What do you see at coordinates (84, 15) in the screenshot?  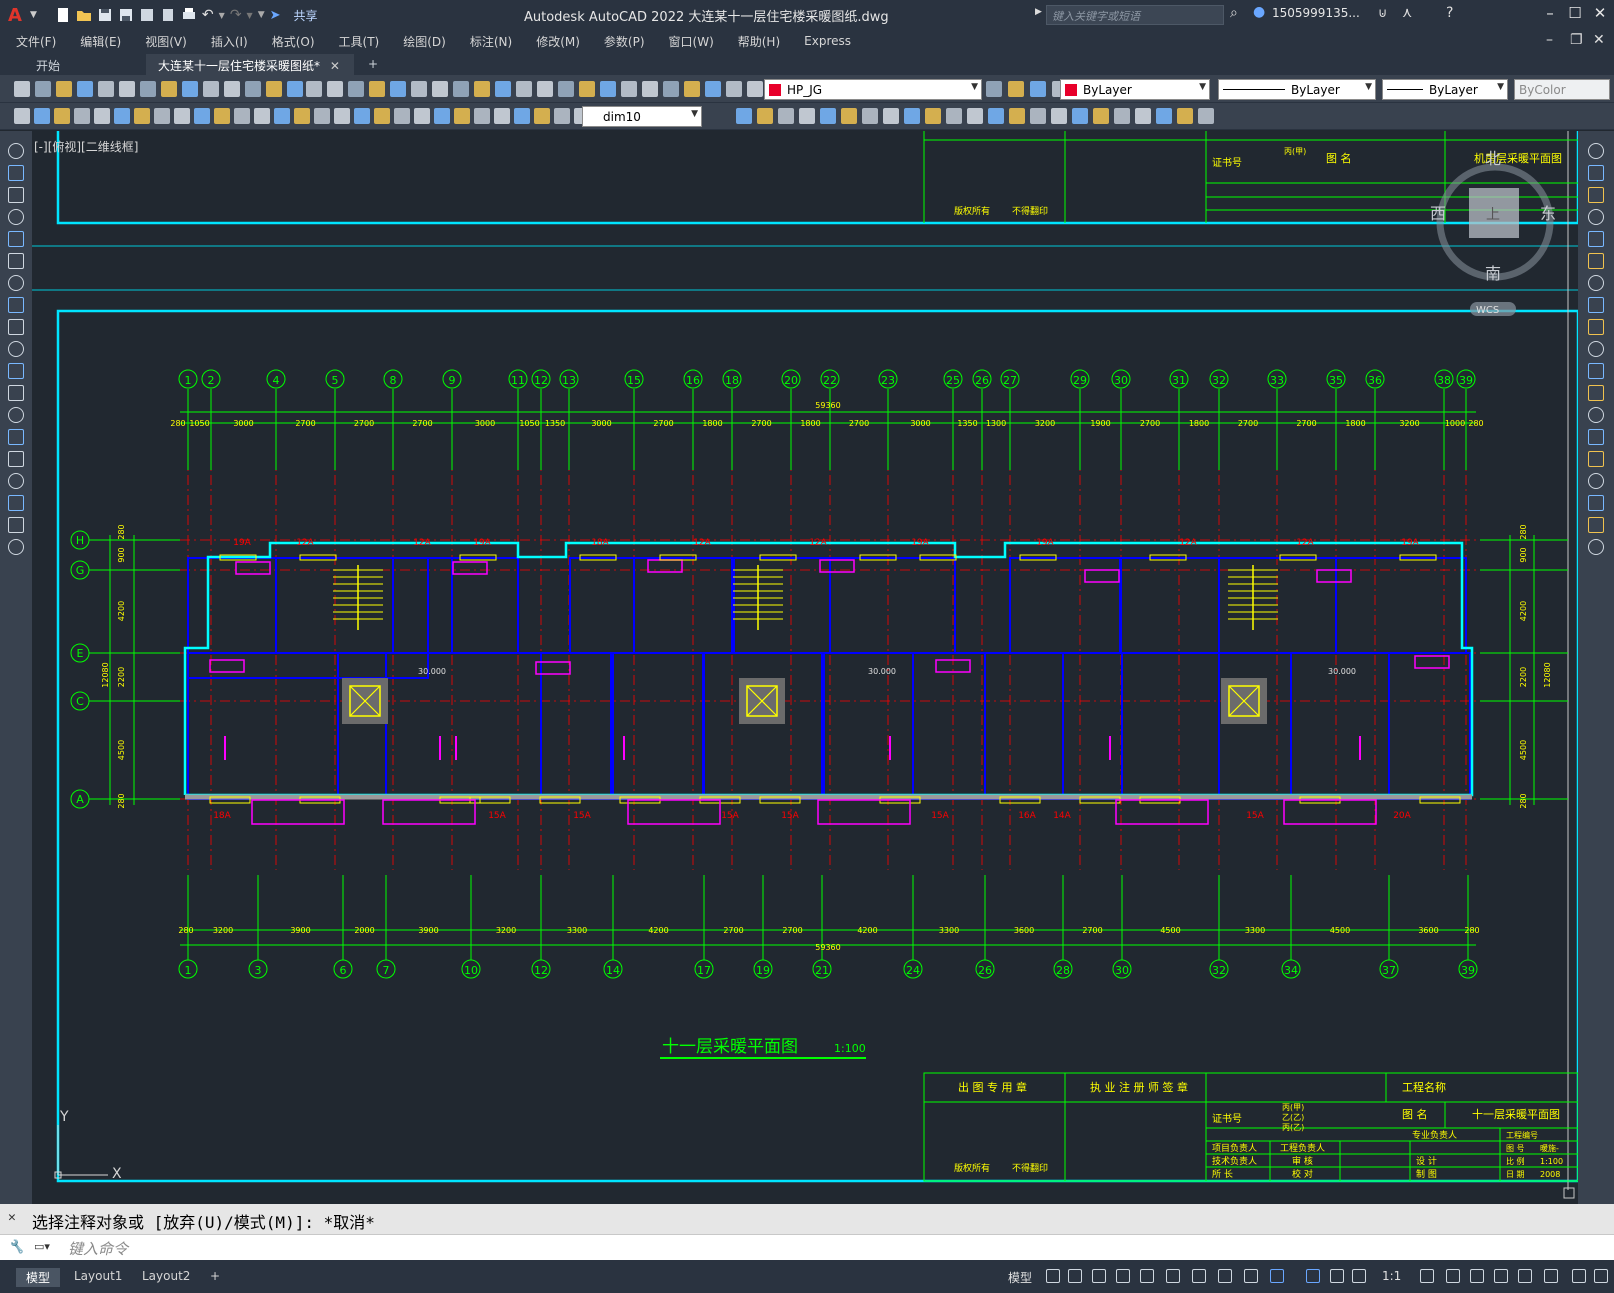 I see `open-folder-icon` at bounding box center [84, 15].